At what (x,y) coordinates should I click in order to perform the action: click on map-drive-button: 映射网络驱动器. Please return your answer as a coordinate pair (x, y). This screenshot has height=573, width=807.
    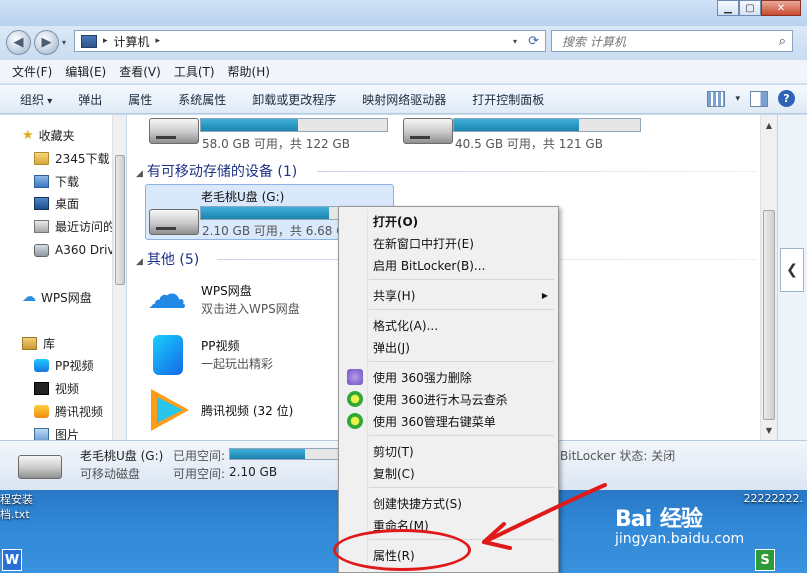
    Looking at the image, I should click on (404, 99).